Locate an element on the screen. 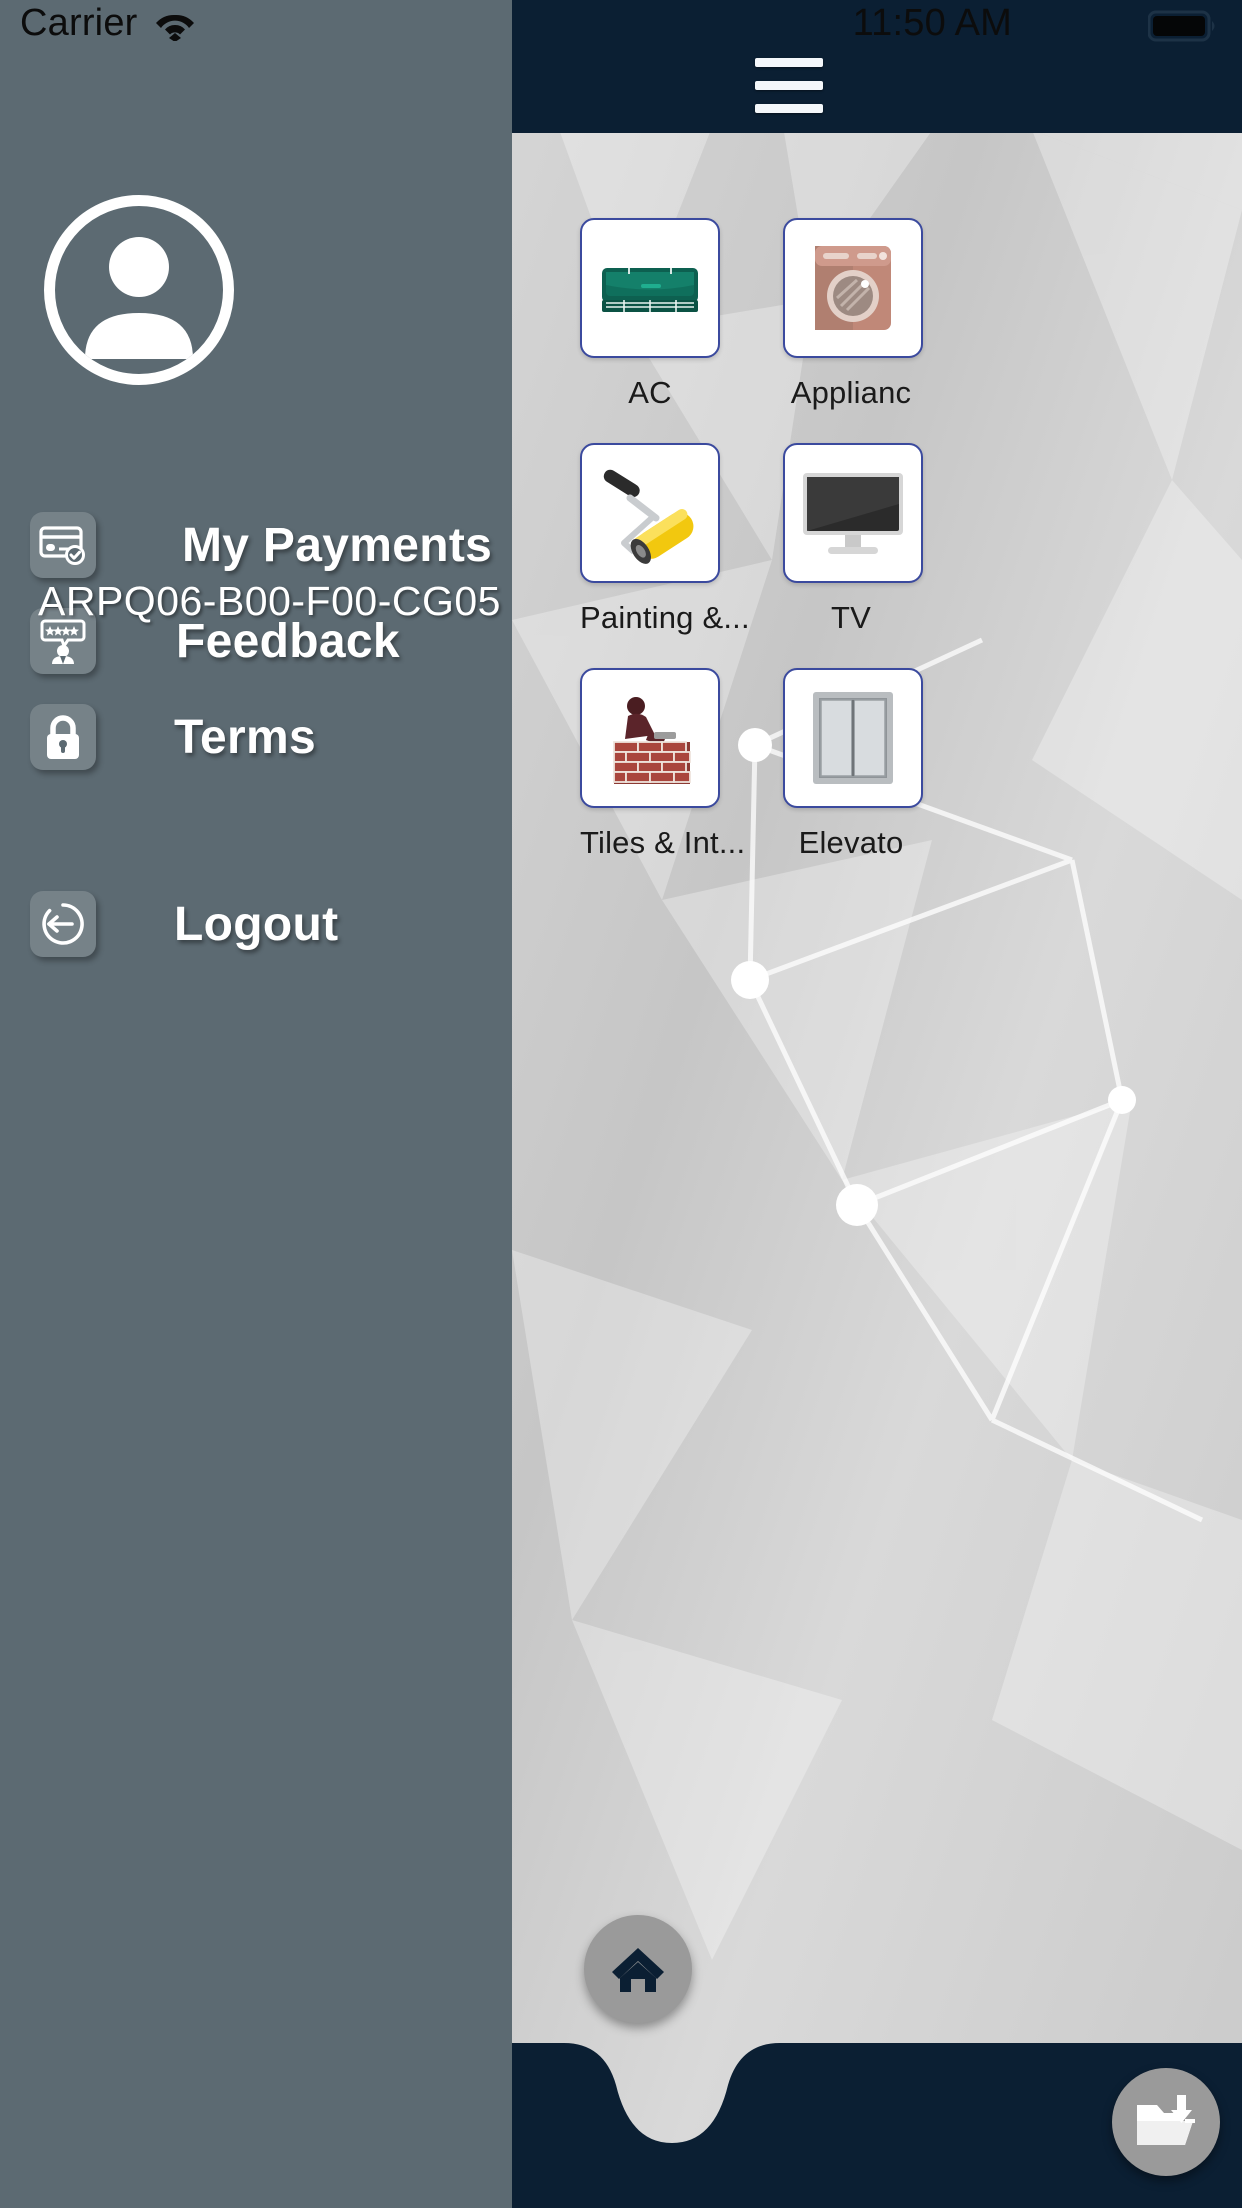 This screenshot has width=1242, height=2208. air-conditioner-icon is located at coordinates (650, 290).